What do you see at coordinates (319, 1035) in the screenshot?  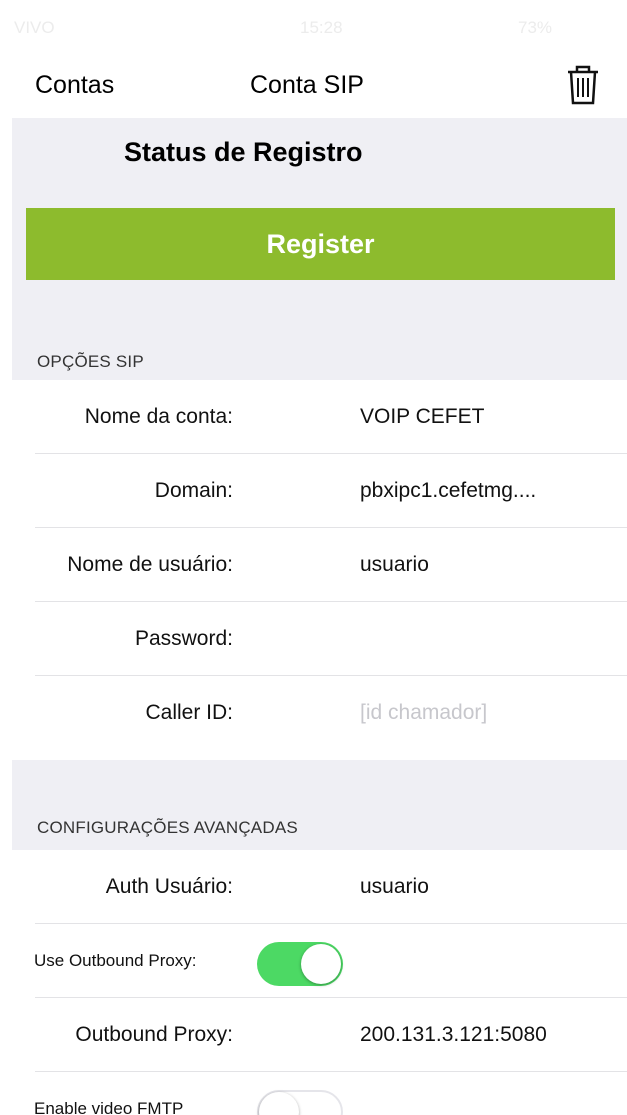 I see `row-outbound-proxy: Outbound Proxy: 200.131.3.121:5080` at bounding box center [319, 1035].